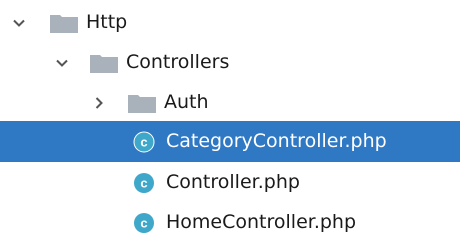 This screenshot has height=246, width=460. Describe the element at coordinates (186, 102) in the screenshot. I see `tree-item-label: Auth` at that location.